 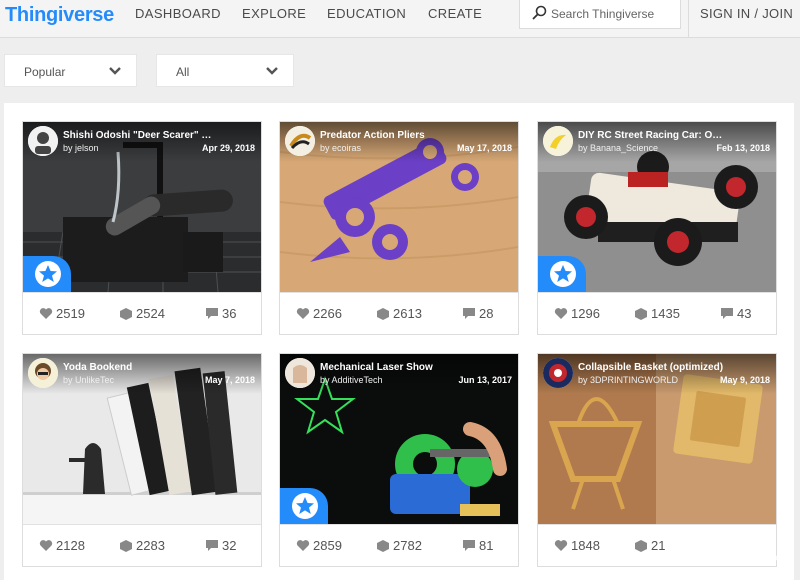 I want to click on nav-divider, so click(x=688, y=19).